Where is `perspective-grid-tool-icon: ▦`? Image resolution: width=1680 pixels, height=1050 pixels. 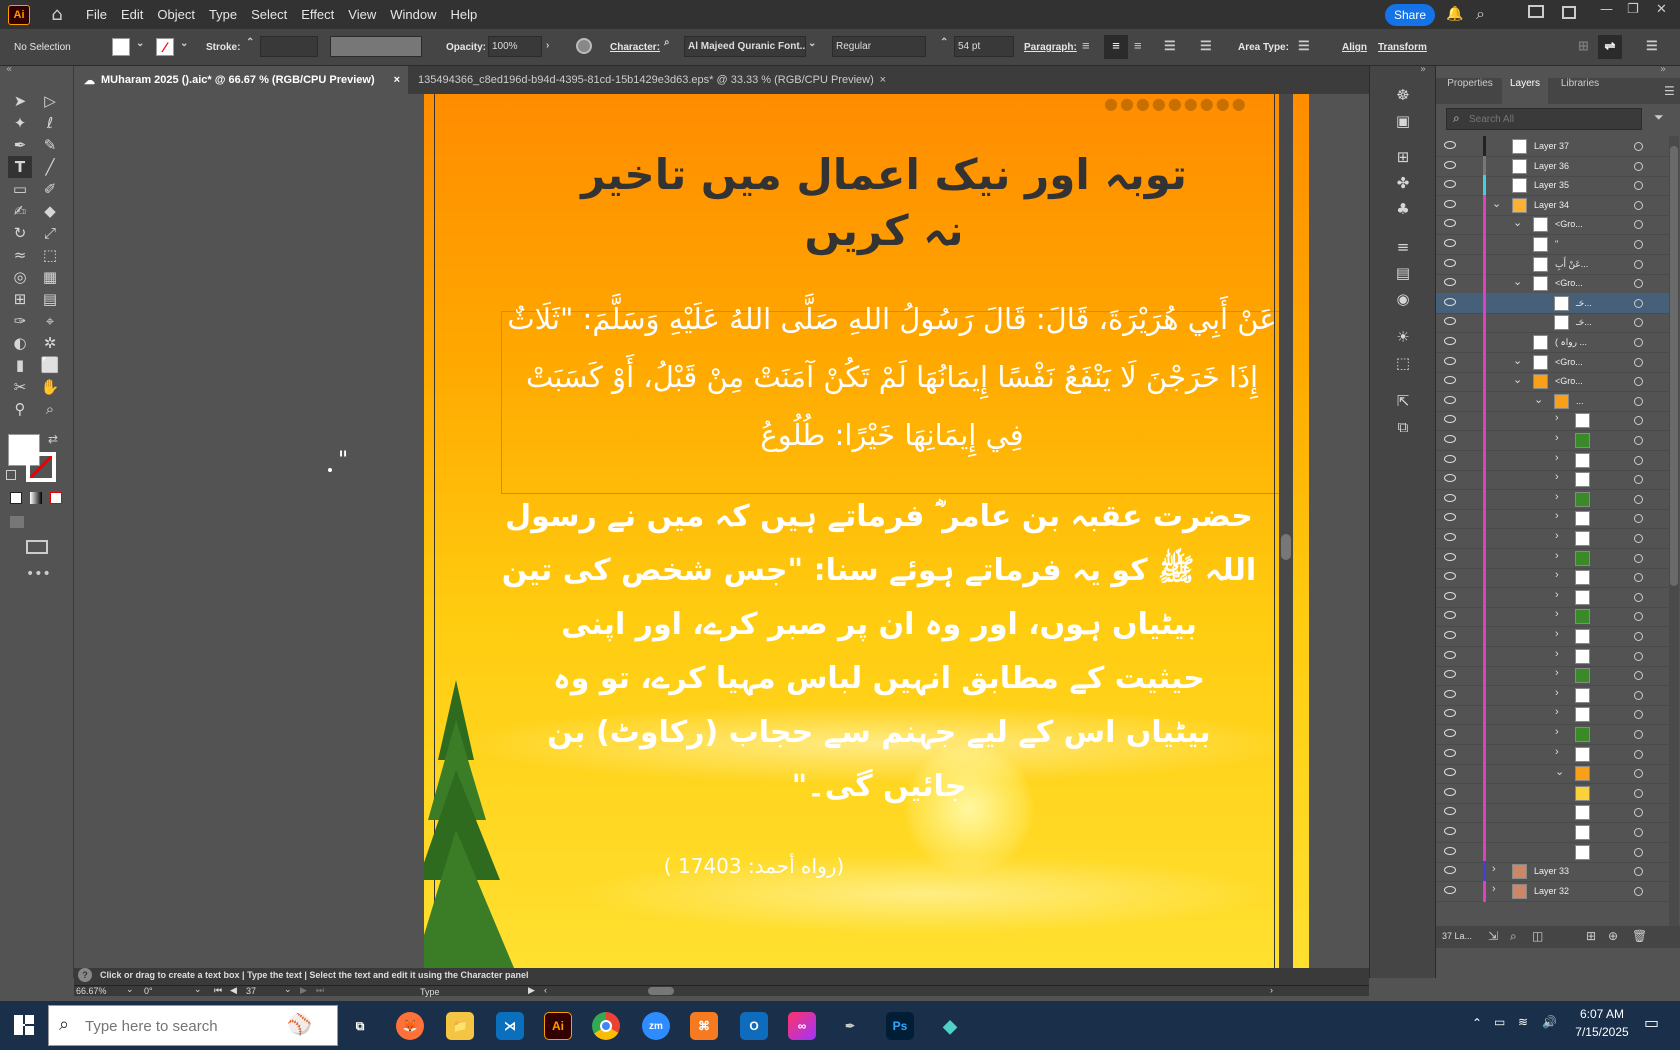 perspective-grid-tool-icon: ▦ is located at coordinates (50, 277).